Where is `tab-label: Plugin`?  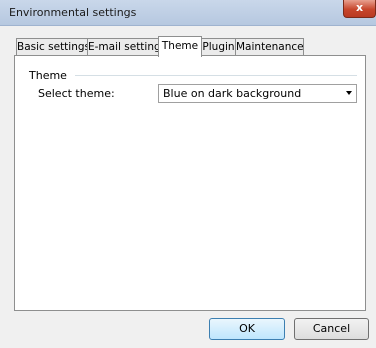 tab-label: Plugin is located at coordinates (218, 47).